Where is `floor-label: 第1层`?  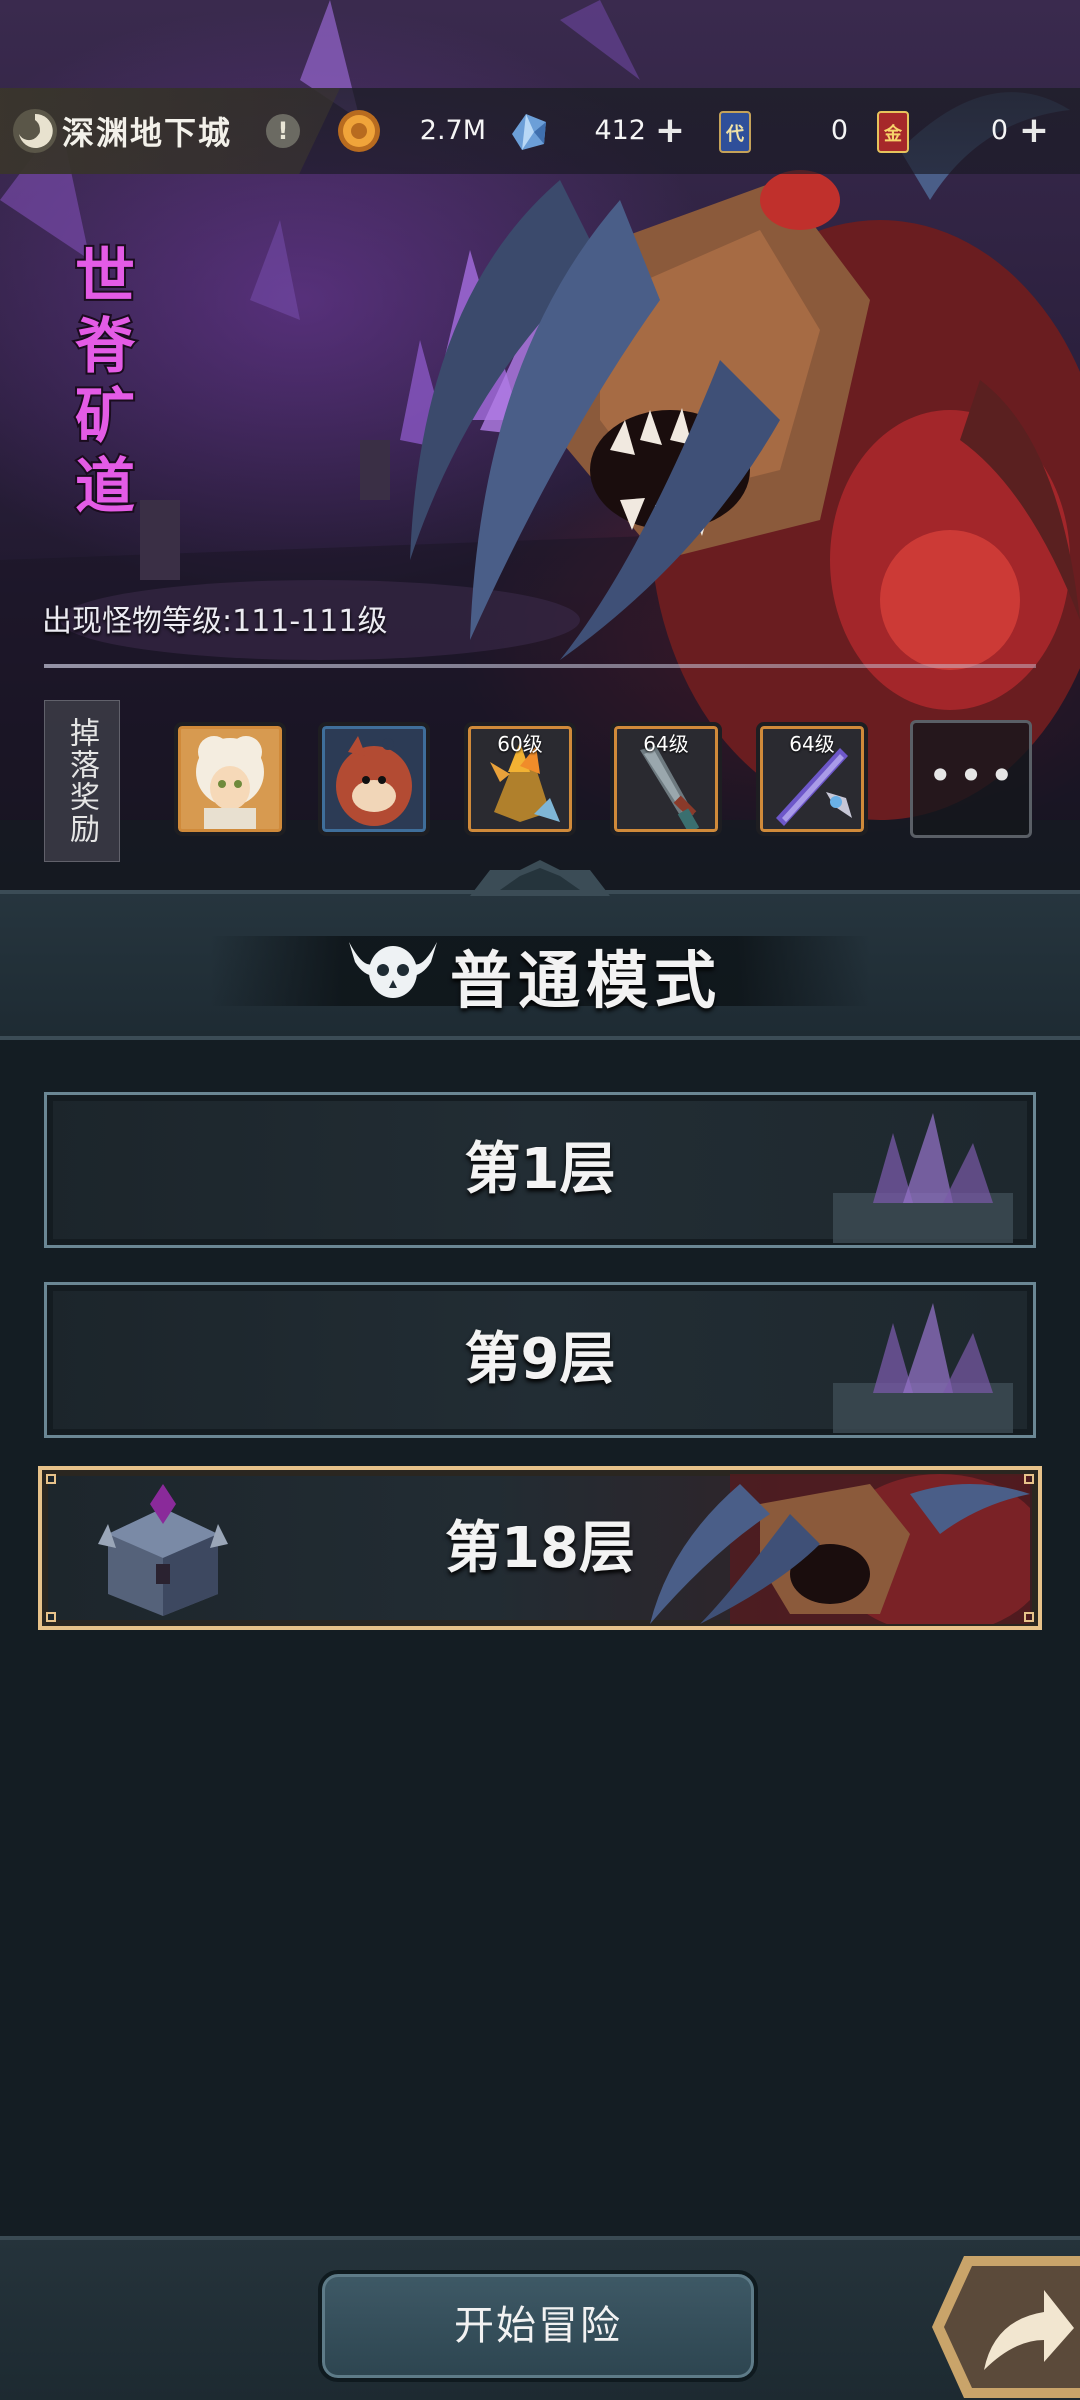 floor-label: 第1层 is located at coordinates (540, 1169).